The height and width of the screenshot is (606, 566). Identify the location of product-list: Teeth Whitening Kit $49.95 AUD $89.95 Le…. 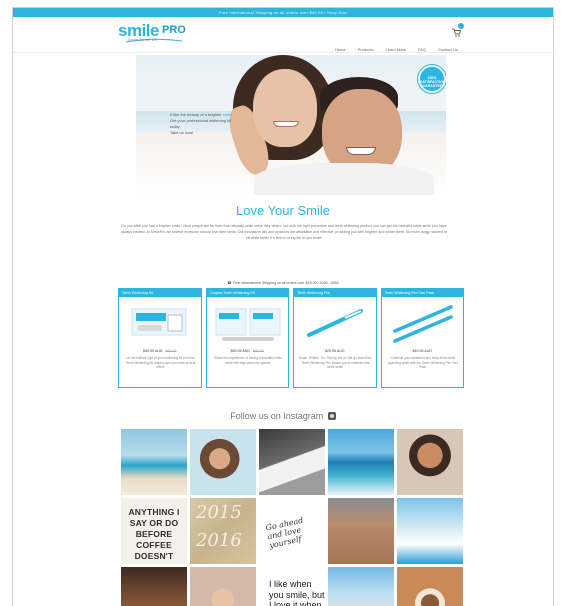
(291, 339).